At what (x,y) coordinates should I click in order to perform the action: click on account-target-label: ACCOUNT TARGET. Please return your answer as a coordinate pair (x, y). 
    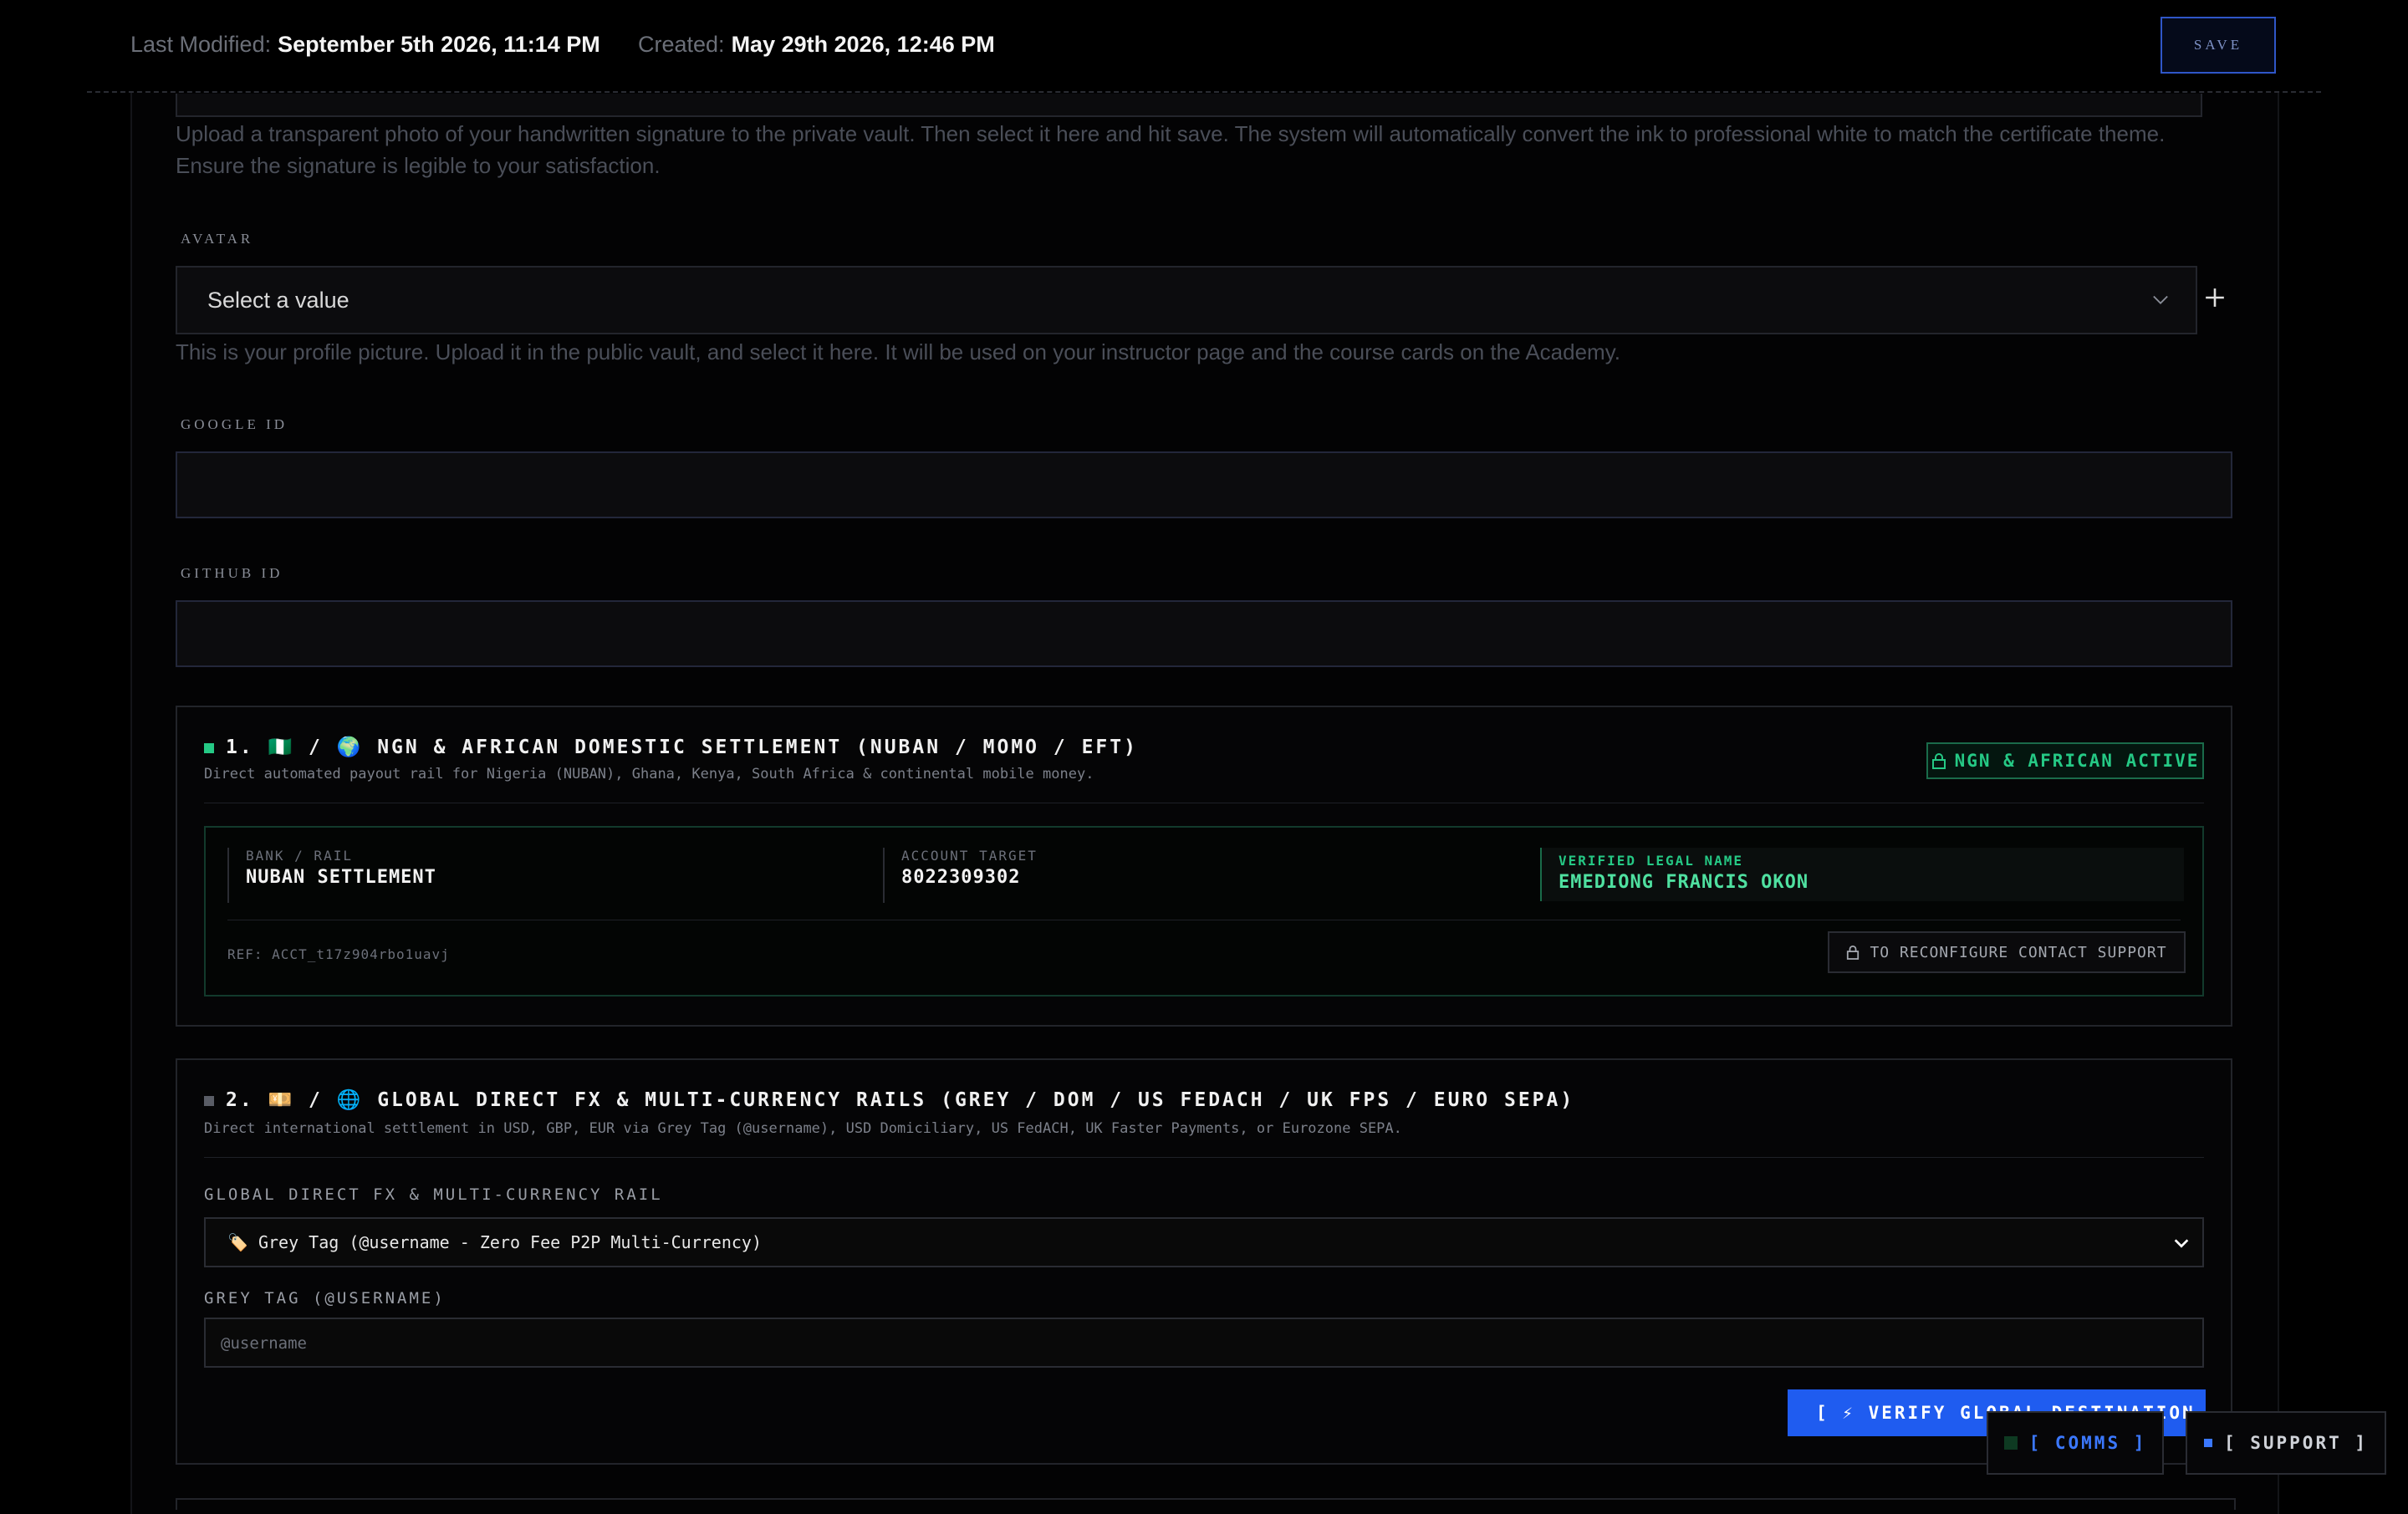
    Looking at the image, I should click on (970, 856).